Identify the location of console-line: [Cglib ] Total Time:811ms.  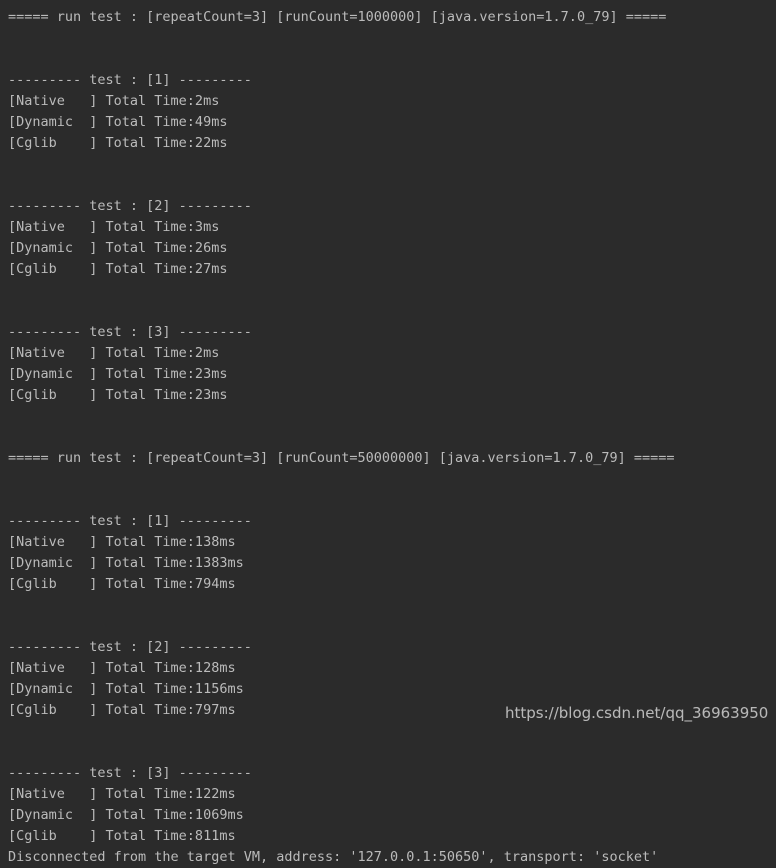
(122, 836).